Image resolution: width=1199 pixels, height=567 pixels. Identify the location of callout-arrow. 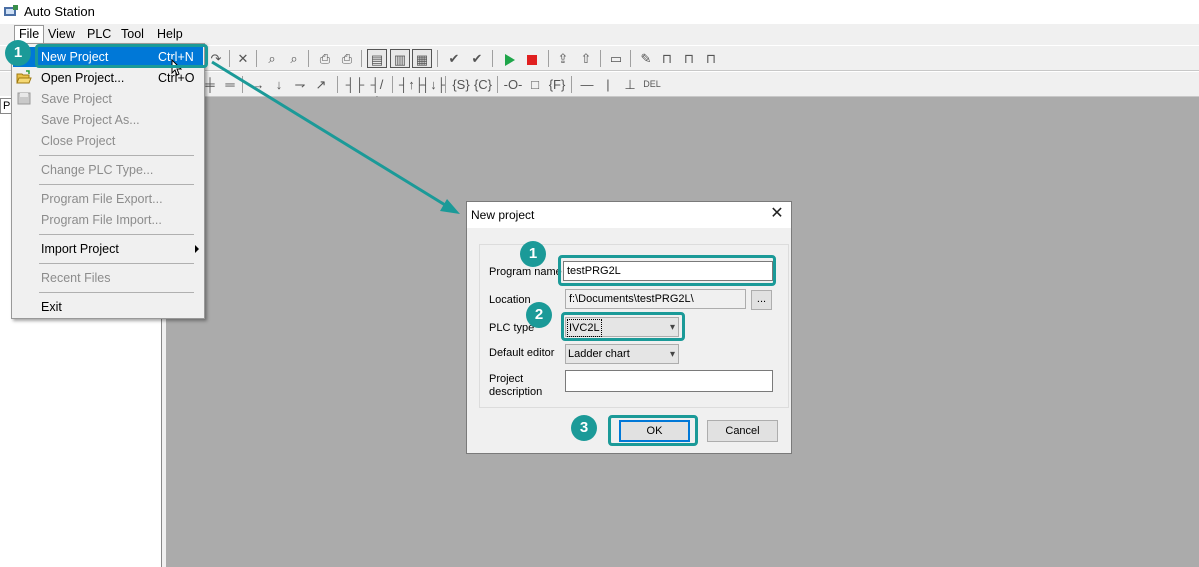
(335, 137).